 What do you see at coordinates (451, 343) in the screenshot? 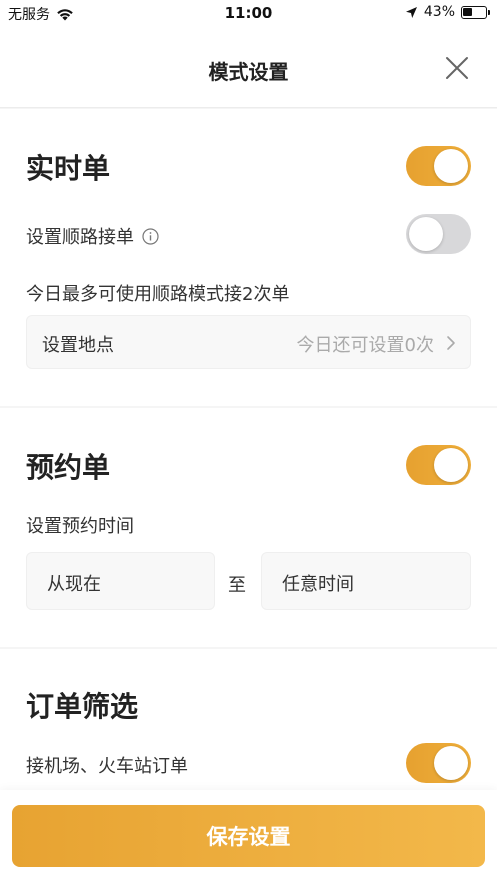
I see `chevron-right-icon` at bounding box center [451, 343].